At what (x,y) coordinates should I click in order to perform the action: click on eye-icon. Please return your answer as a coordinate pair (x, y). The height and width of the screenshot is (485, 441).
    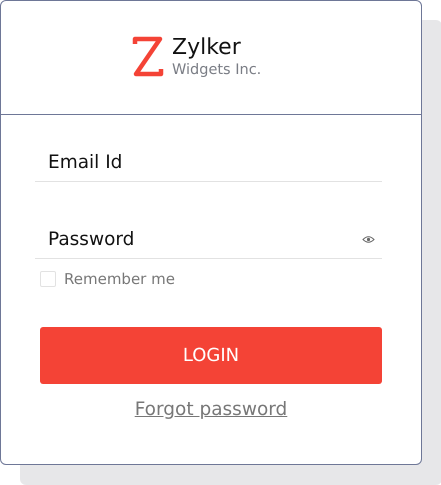
    Looking at the image, I should click on (368, 239).